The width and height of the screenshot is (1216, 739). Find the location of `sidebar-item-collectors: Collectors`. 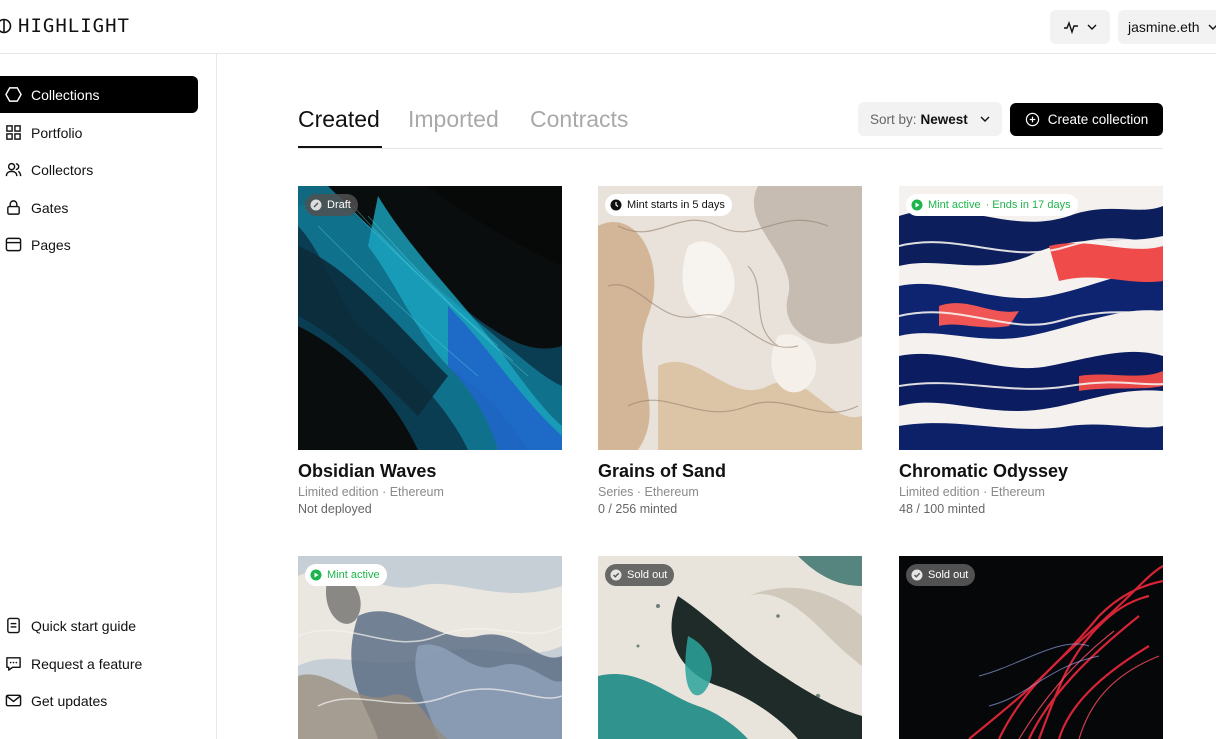

sidebar-item-collectors: Collectors is located at coordinates (99, 169).